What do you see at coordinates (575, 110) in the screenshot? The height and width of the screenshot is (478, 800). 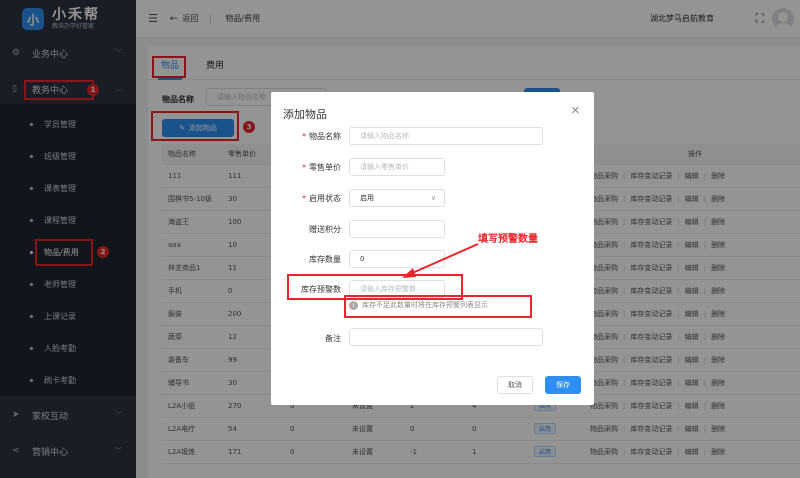 I see `close-icon: ✕` at bounding box center [575, 110].